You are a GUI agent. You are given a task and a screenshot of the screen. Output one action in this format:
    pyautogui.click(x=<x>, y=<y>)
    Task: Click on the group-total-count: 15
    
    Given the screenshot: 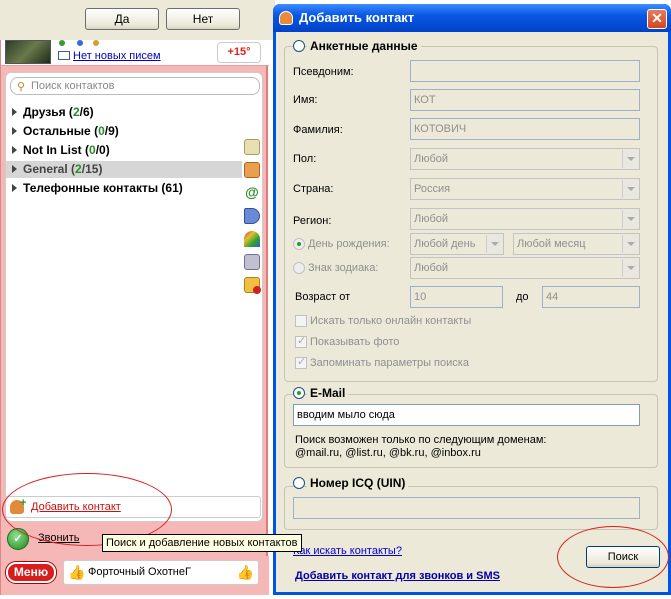 What is the action you would take?
    pyautogui.click(x=92, y=169)
    